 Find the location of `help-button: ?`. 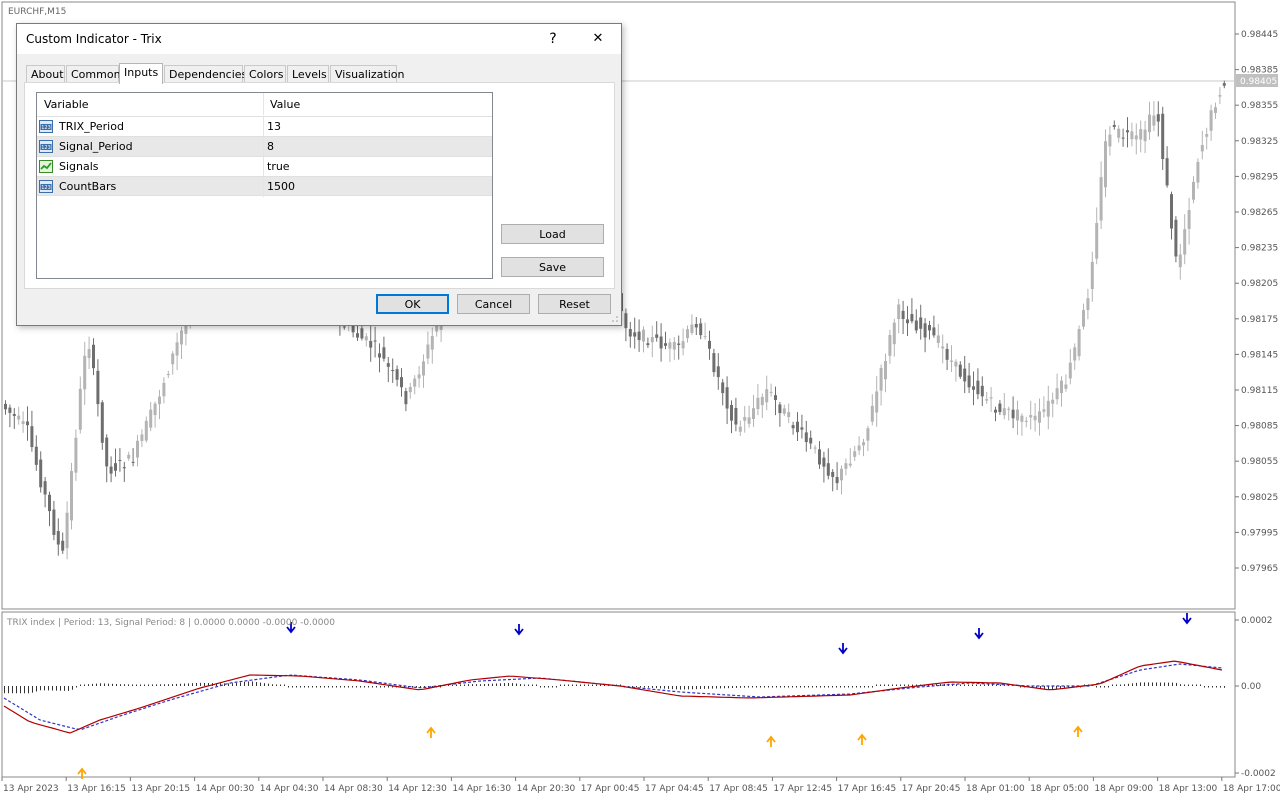

help-button: ? is located at coordinates (553, 39).